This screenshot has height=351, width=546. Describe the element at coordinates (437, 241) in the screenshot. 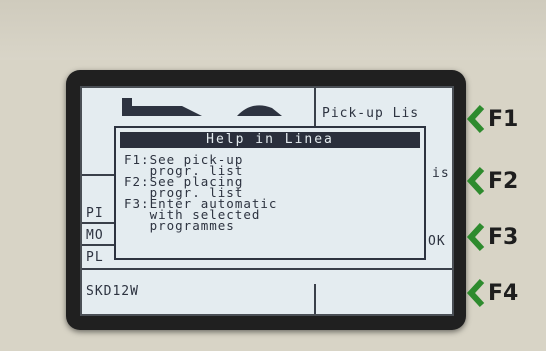

I see `ok-label: OK` at that location.